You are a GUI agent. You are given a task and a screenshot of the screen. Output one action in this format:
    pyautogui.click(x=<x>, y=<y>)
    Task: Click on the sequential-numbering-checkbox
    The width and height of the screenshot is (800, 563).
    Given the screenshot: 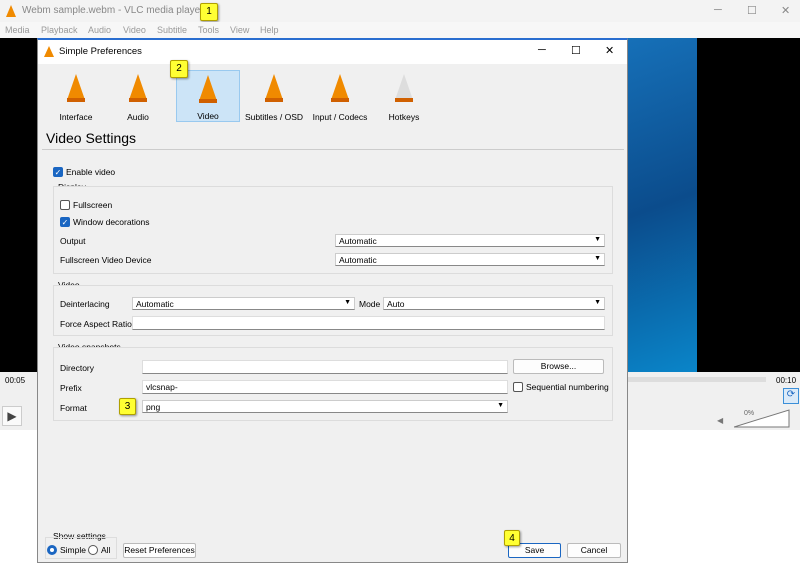 What is the action you would take?
    pyautogui.click(x=518, y=387)
    